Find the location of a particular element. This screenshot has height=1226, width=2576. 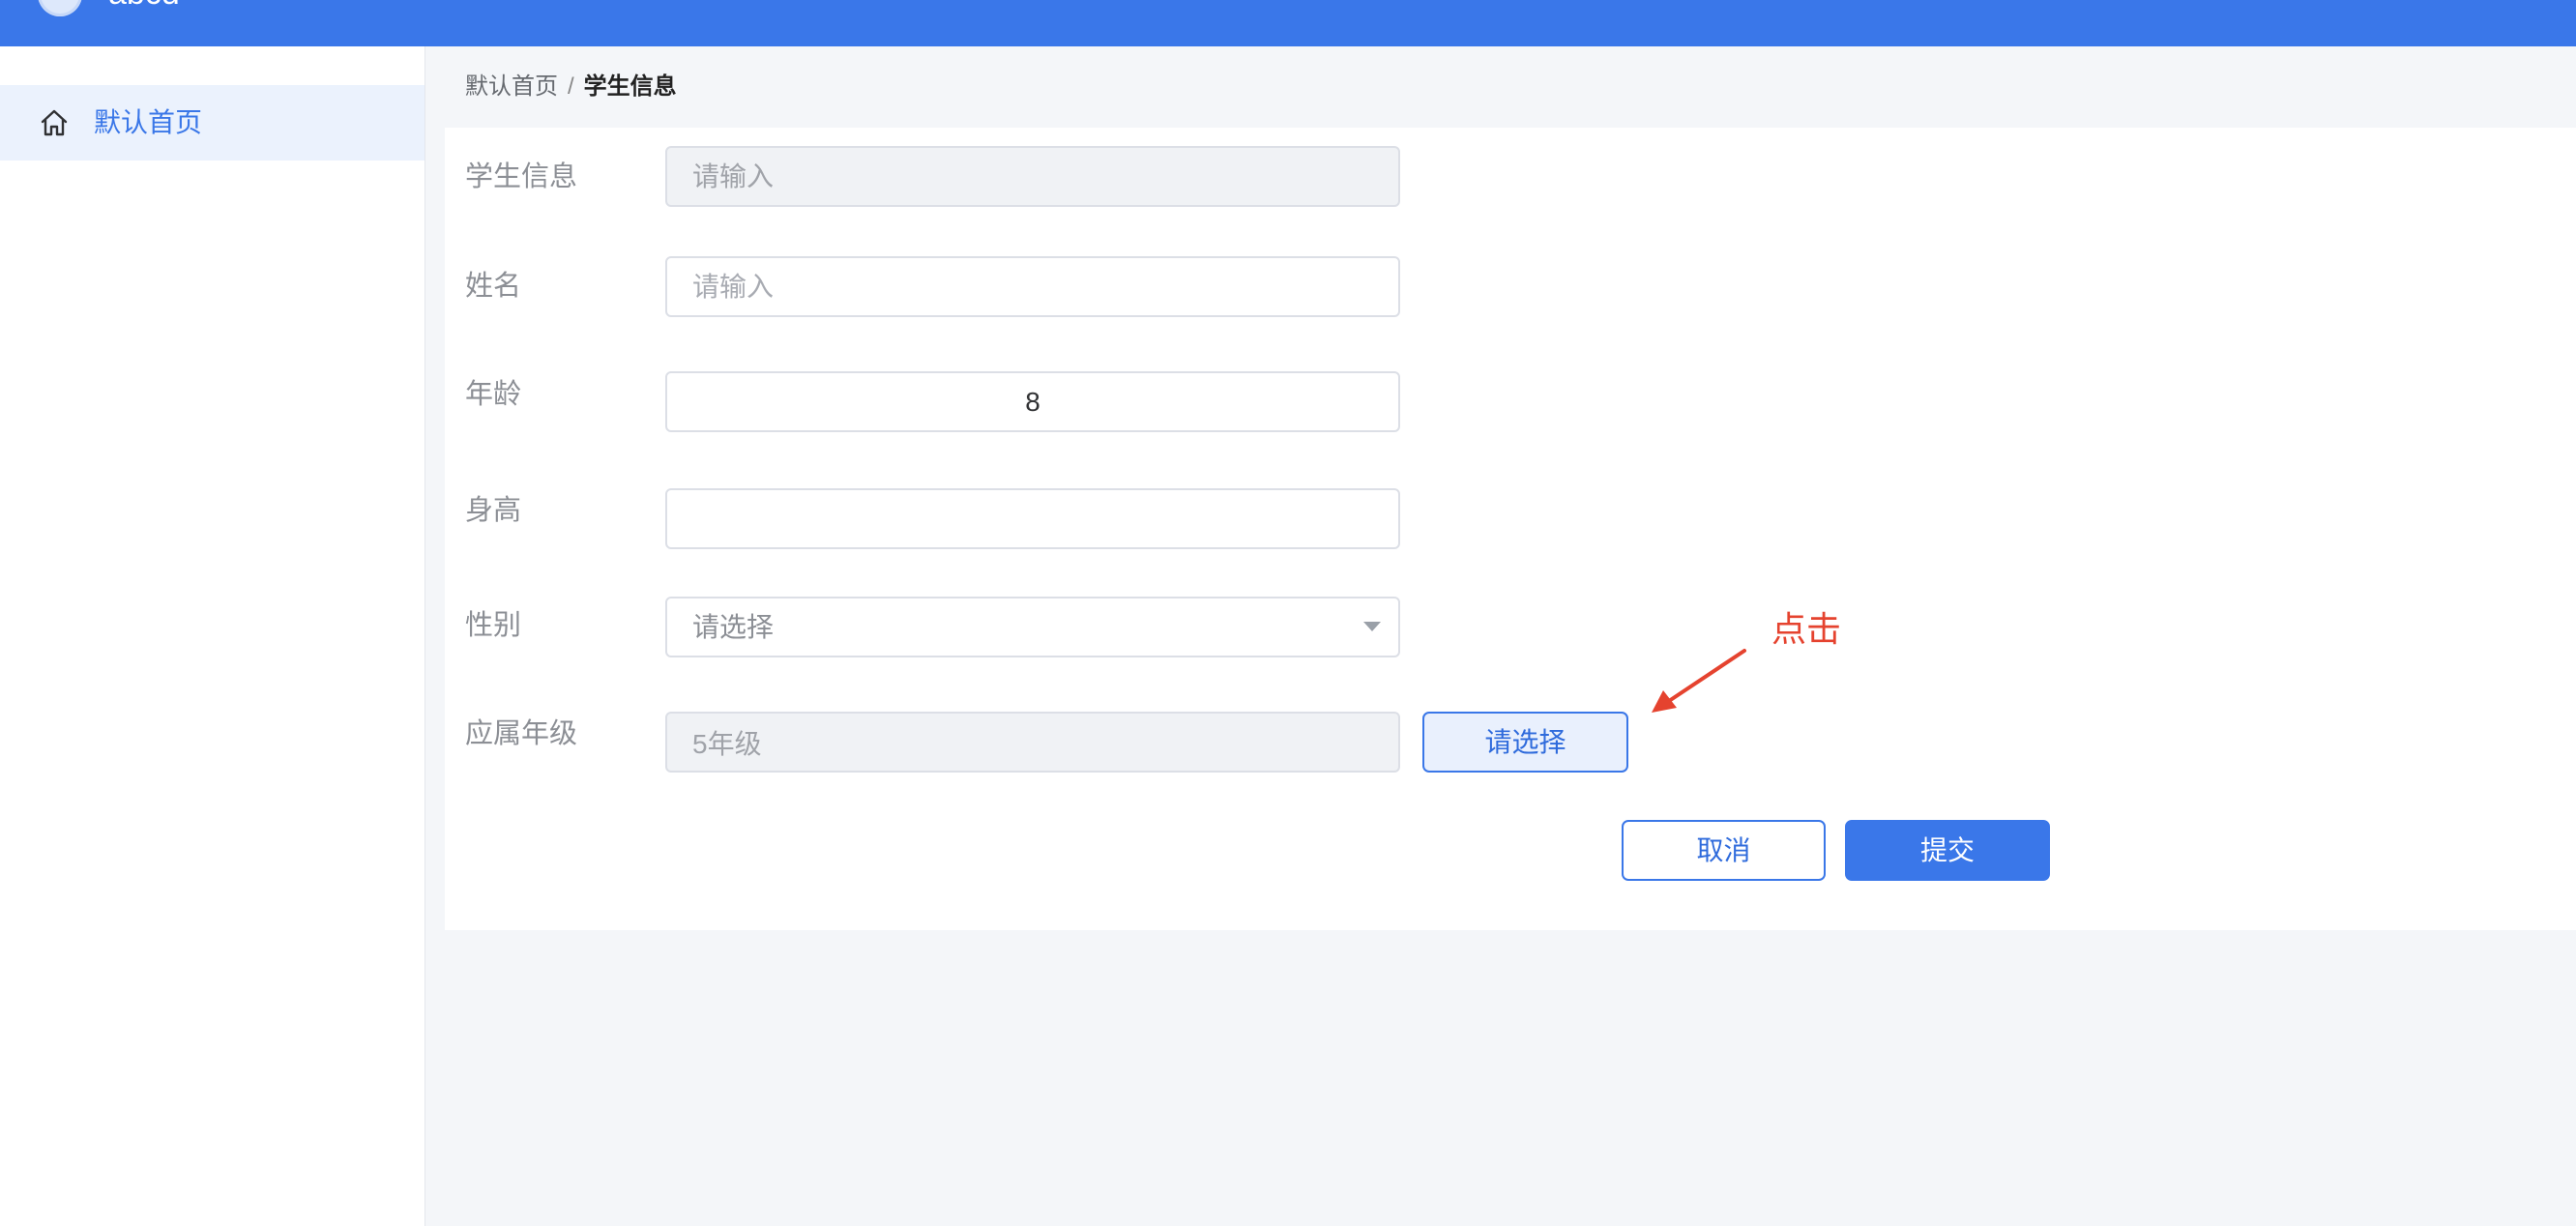

name-input is located at coordinates (1032, 286).